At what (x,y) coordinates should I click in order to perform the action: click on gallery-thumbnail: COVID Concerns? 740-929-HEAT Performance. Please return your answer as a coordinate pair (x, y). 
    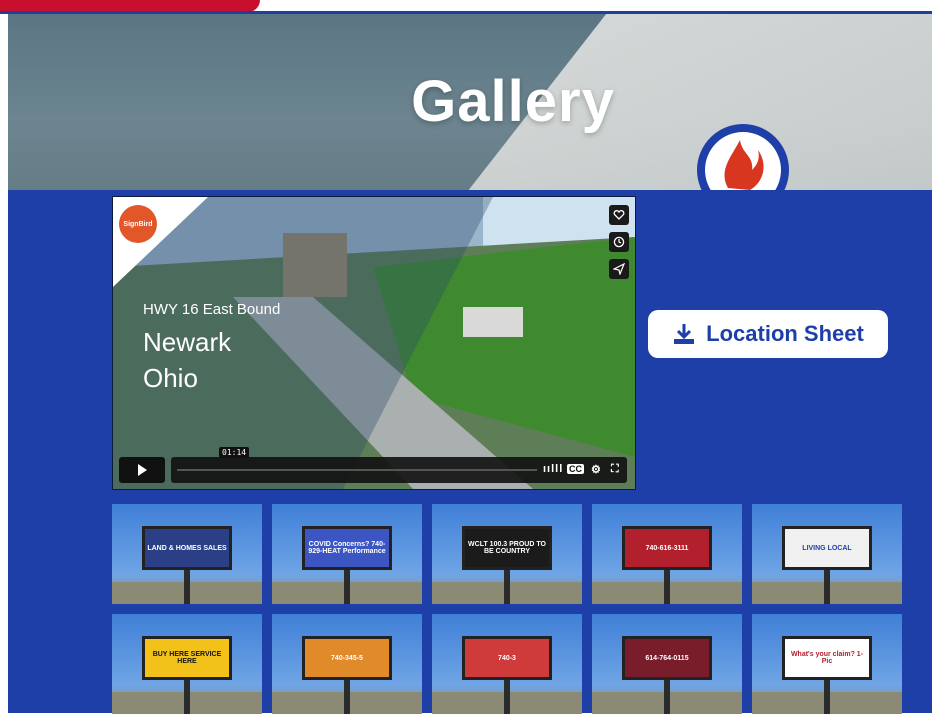
    Looking at the image, I should click on (347, 554).